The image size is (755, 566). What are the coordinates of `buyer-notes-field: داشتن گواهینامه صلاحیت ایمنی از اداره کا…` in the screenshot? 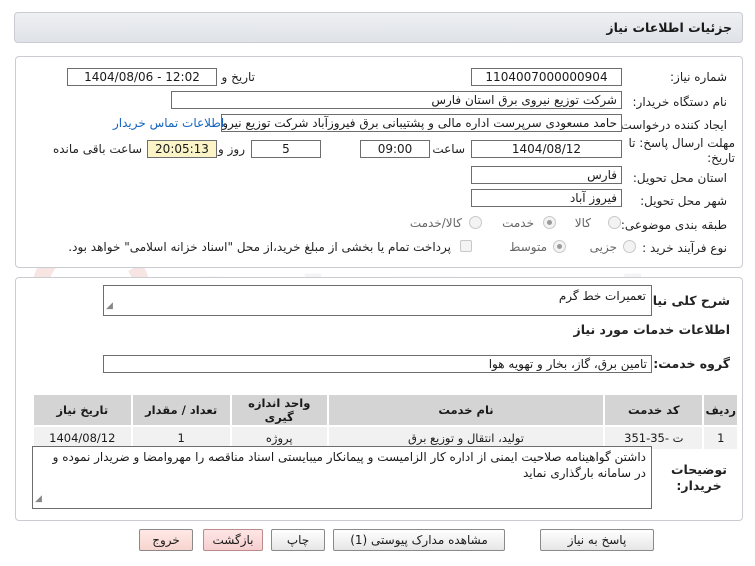 It's located at (342, 477).